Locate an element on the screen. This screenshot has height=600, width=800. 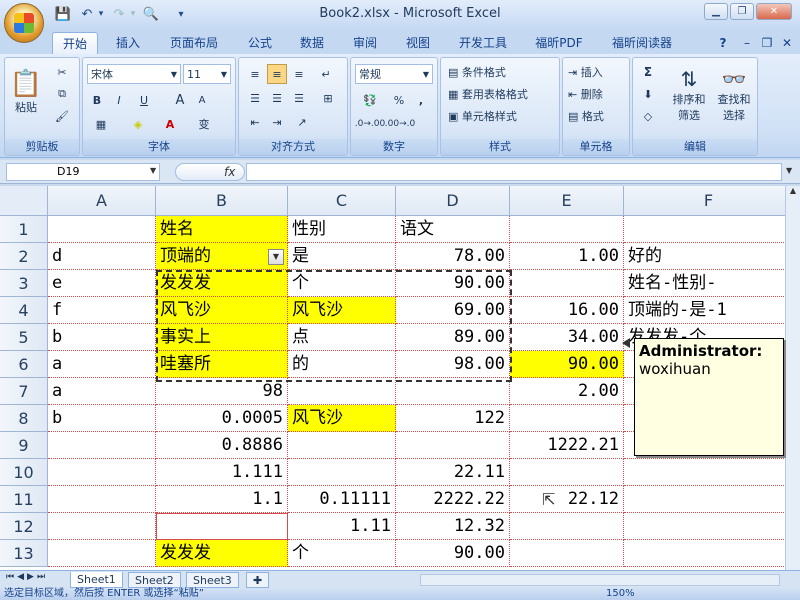
cell-d13: 90.00 is located at coordinates (453, 553).